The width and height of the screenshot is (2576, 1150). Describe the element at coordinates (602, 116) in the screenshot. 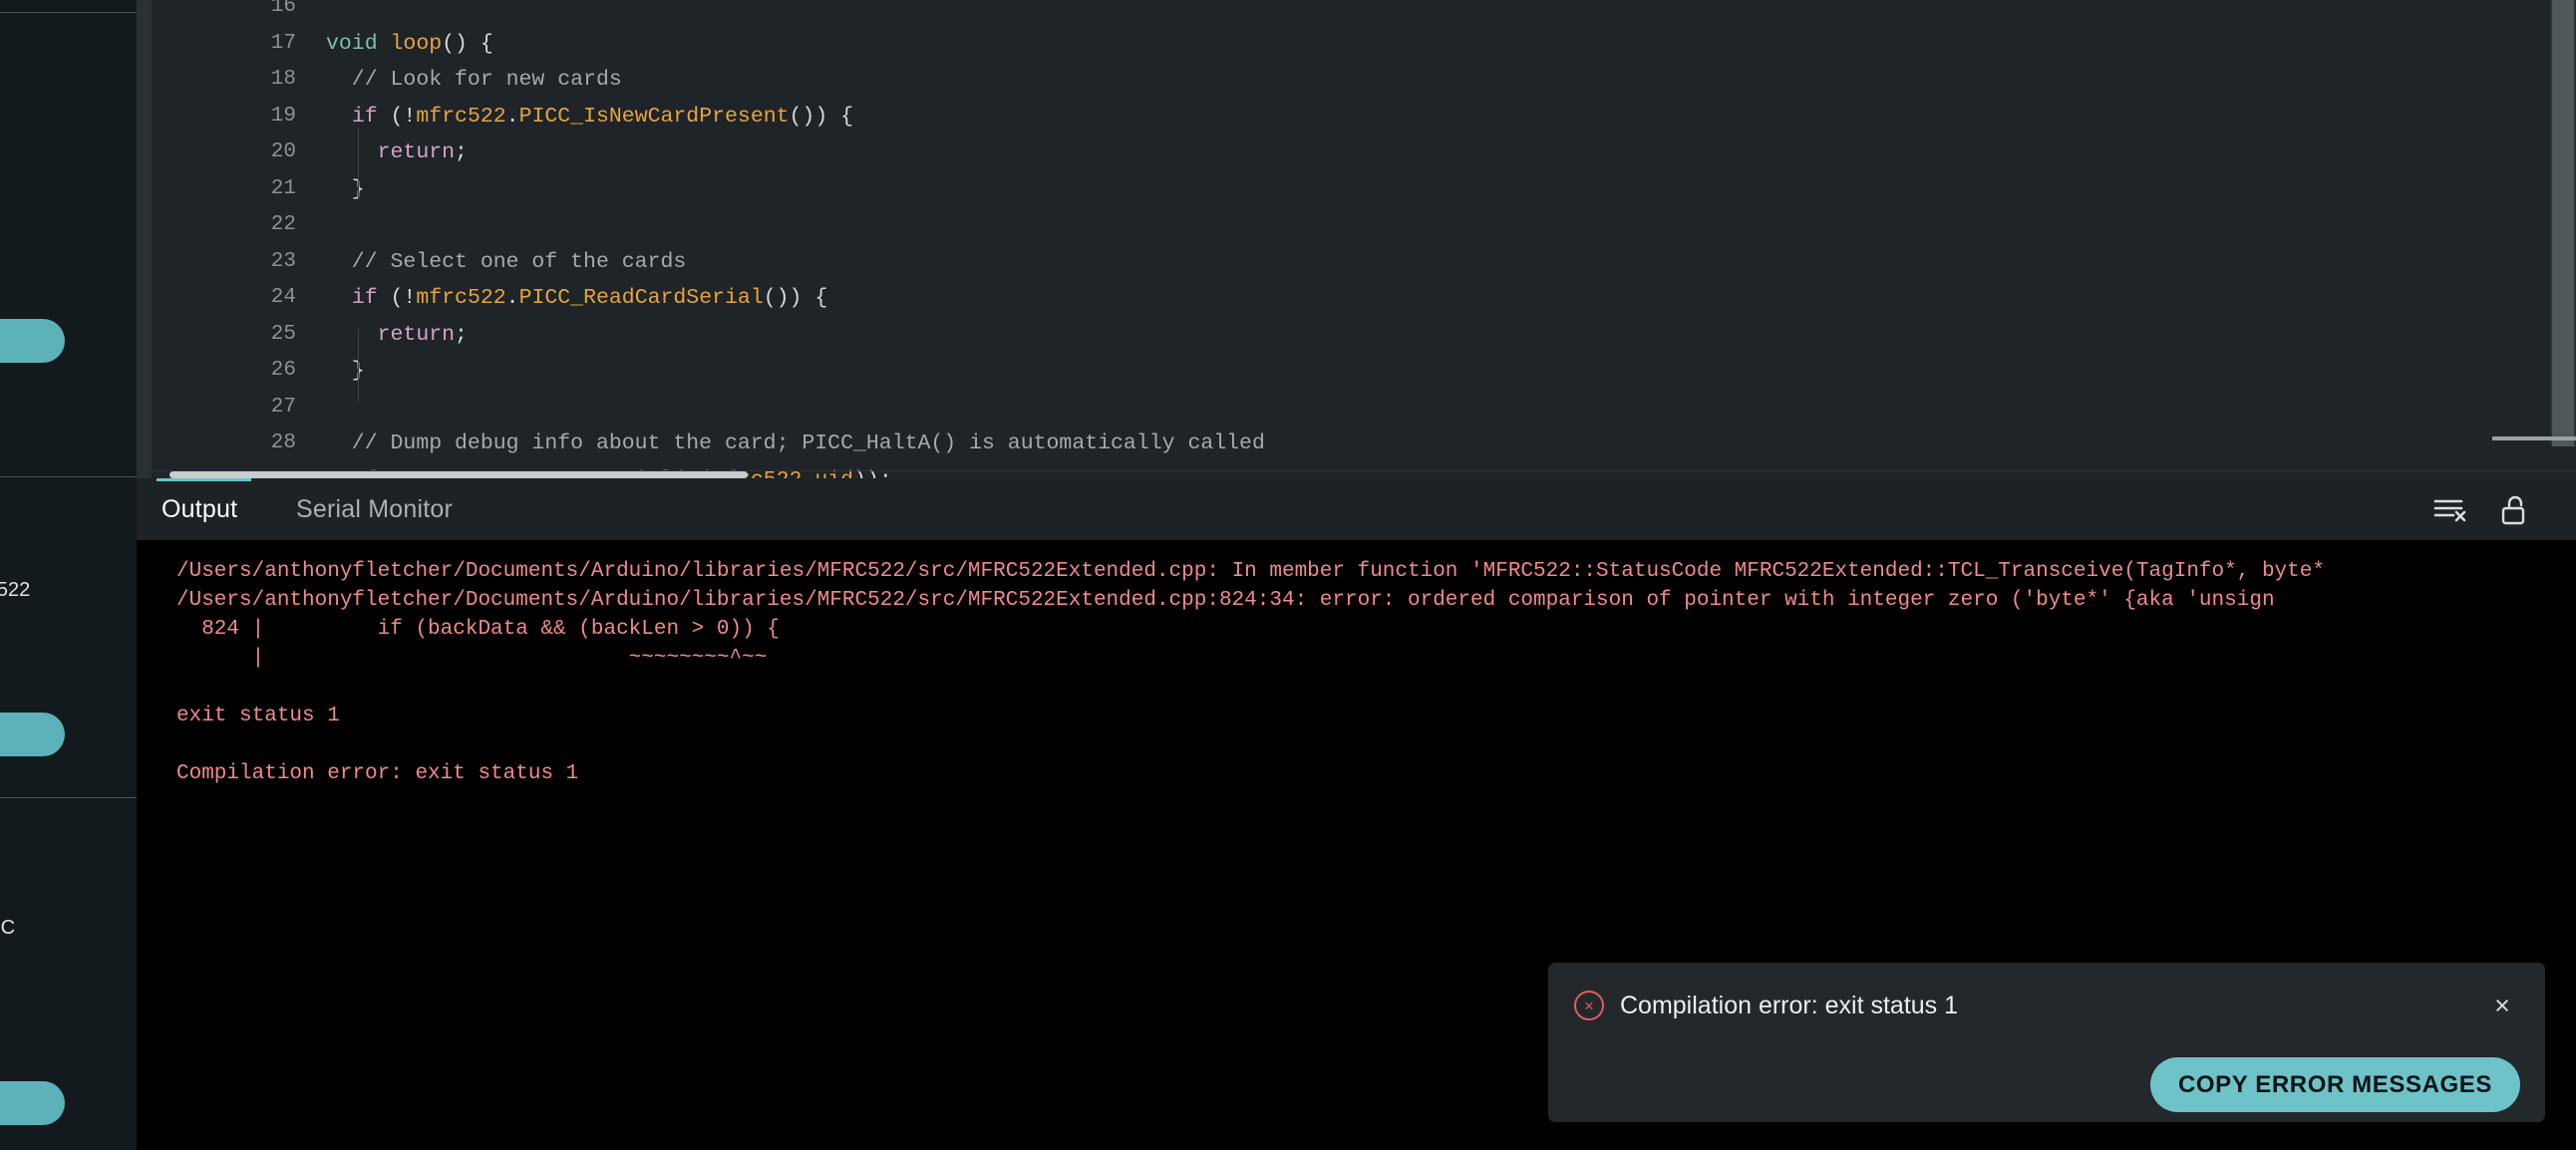

I see `code-text: if (!mfrc522.PICC_IsNewCardPresent()) {` at that location.